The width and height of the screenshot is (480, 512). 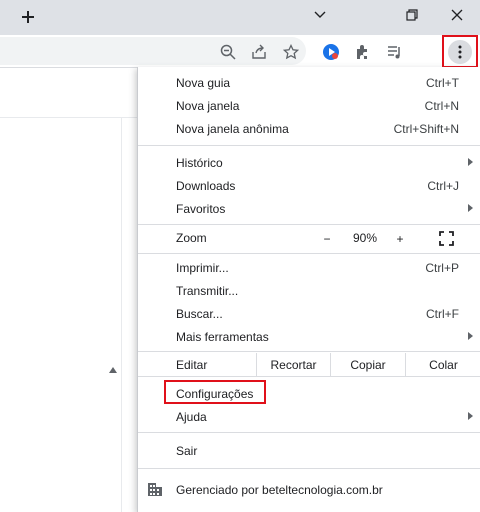 I want to click on zoom-out-button: −, so click(x=327, y=238).